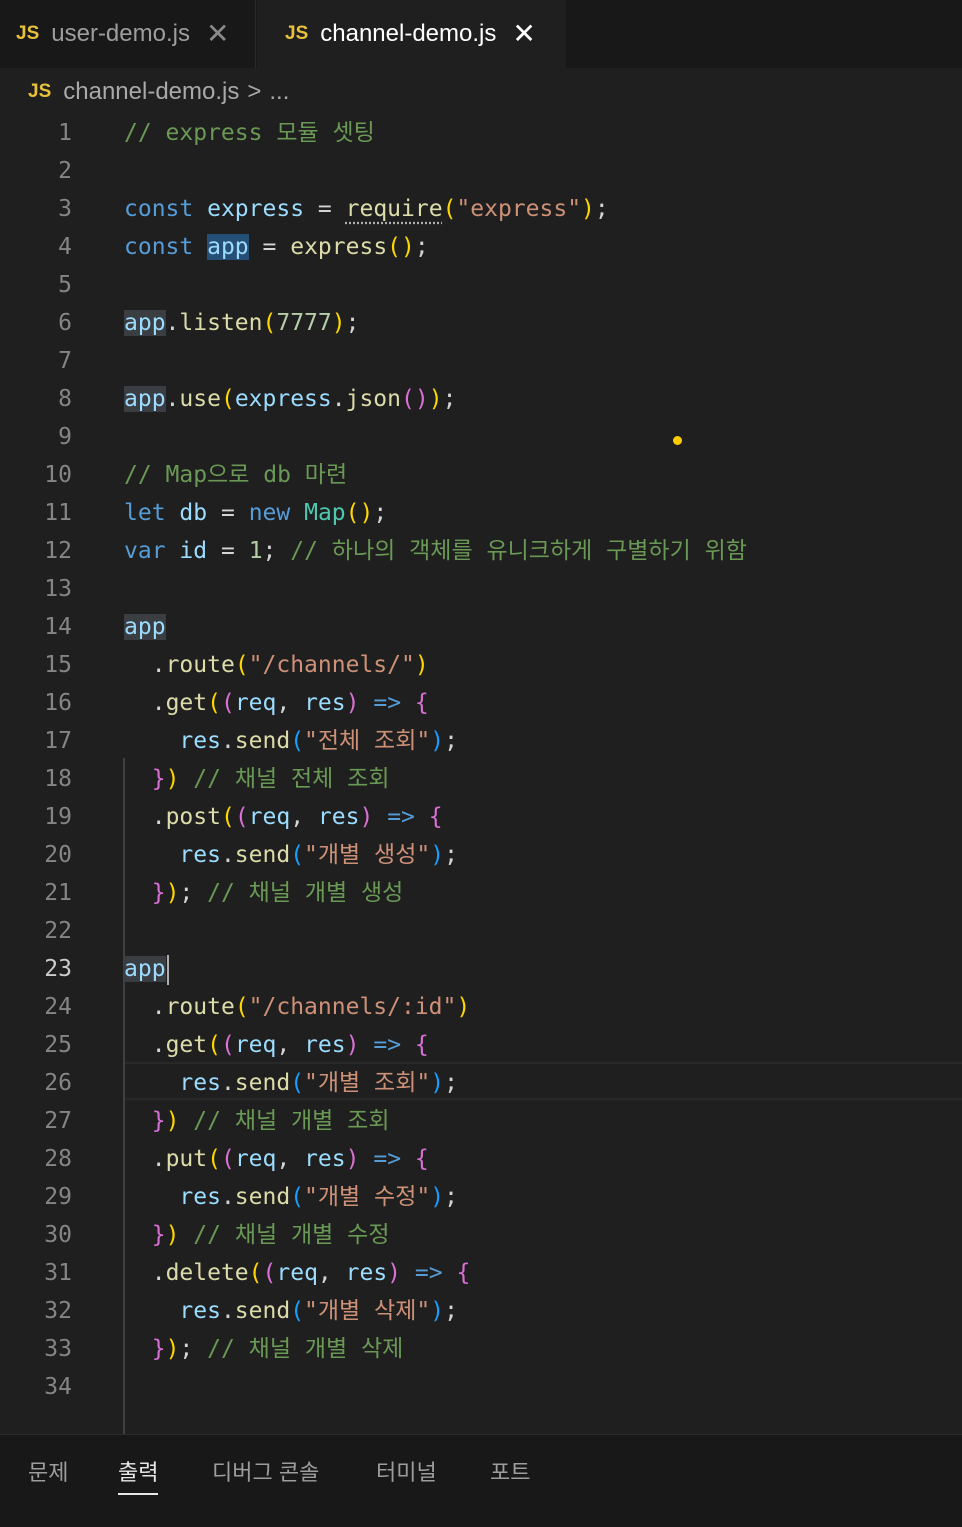 The width and height of the screenshot is (962, 1527). What do you see at coordinates (481, 931) in the screenshot?
I see `code-line: 22` at bounding box center [481, 931].